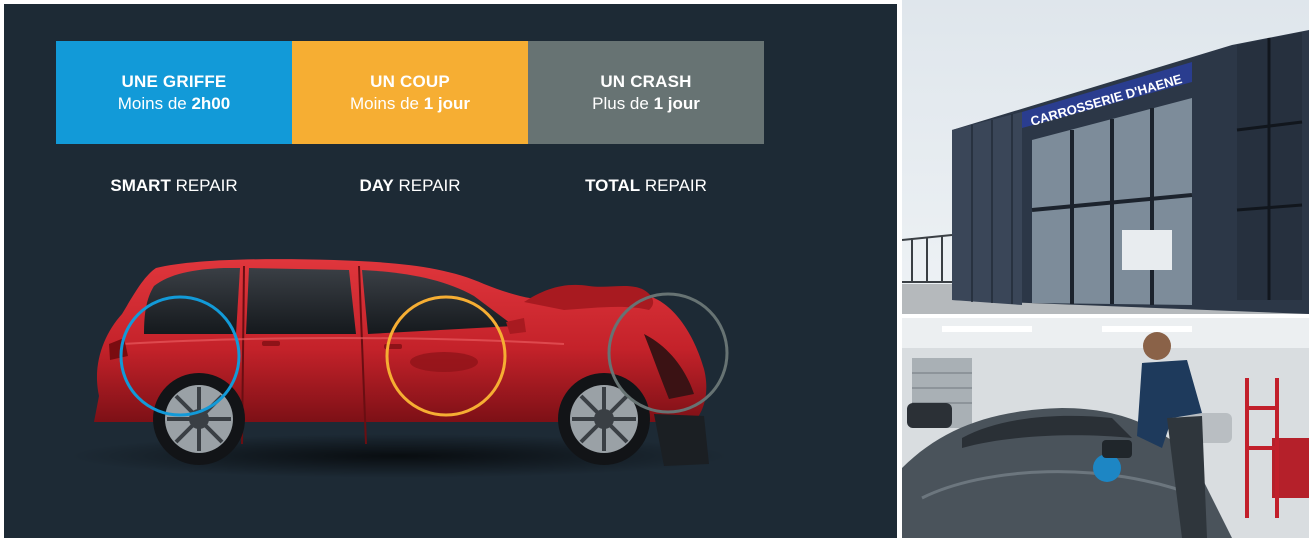 The height and width of the screenshot is (538, 1309). Describe the element at coordinates (1105, 428) in the screenshot. I see `workshop-polishing-photo` at that location.